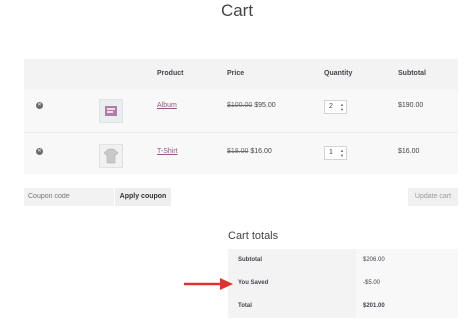 Image resolution: width=474 pixels, height=322 pixels. What do you see at coordinates (245, 306) in the screenshot?
I see `totals-label: Total` at bounding box center [245, 306].